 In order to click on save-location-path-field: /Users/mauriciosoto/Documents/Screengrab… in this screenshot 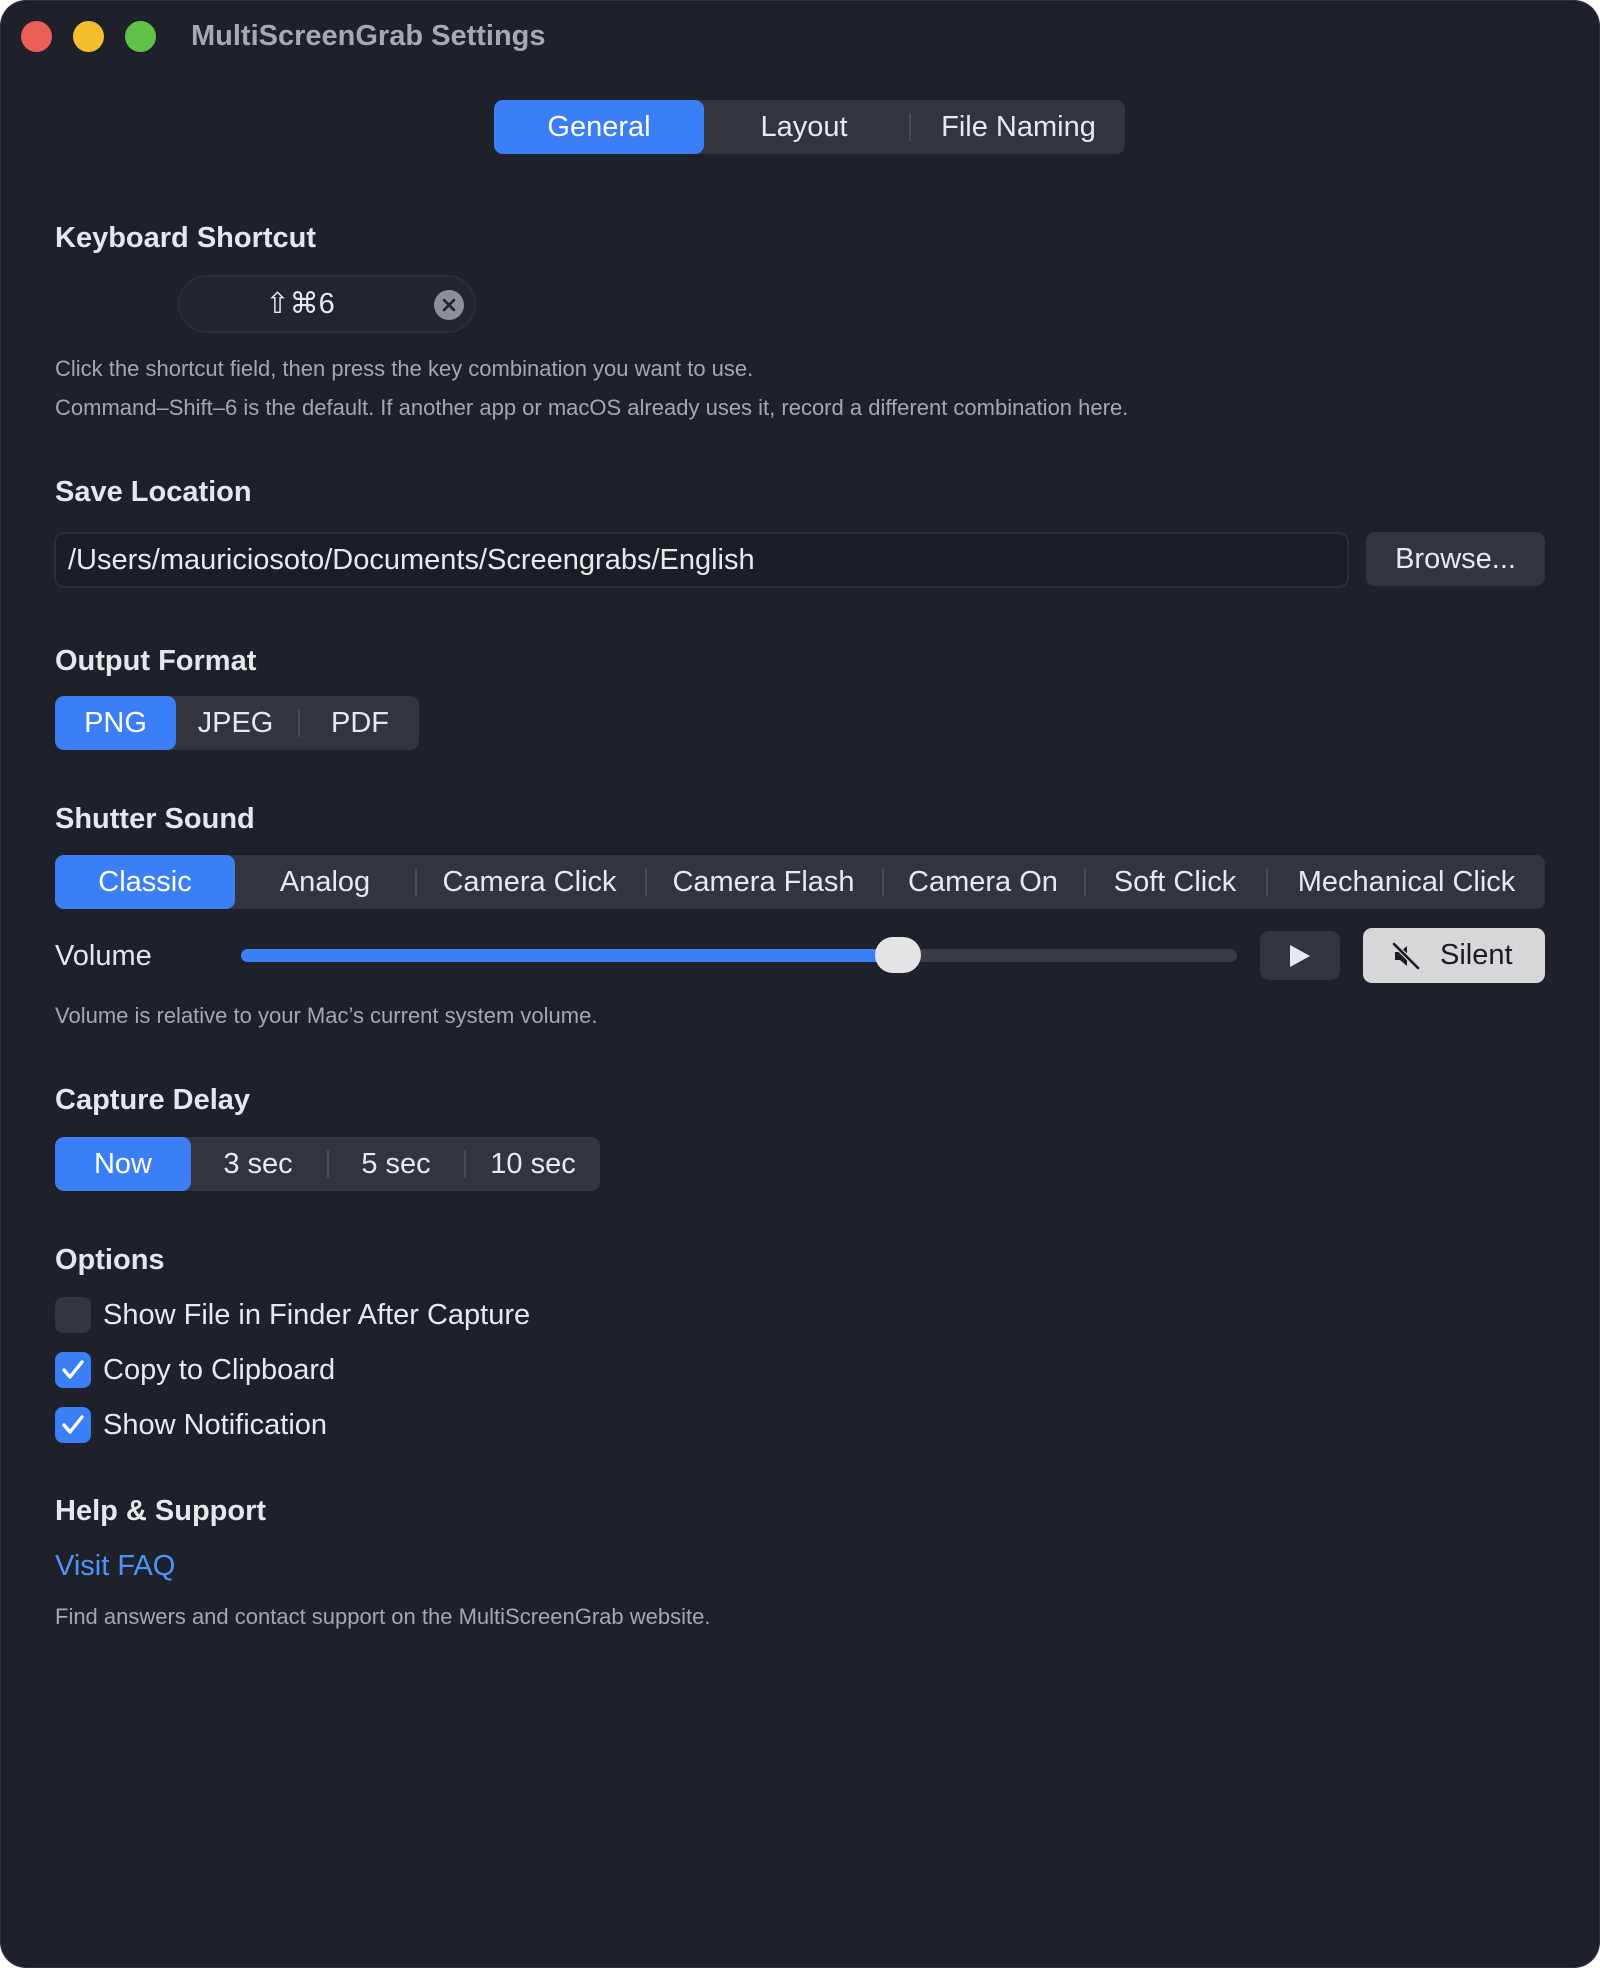, I will do `click(701, 560)`.